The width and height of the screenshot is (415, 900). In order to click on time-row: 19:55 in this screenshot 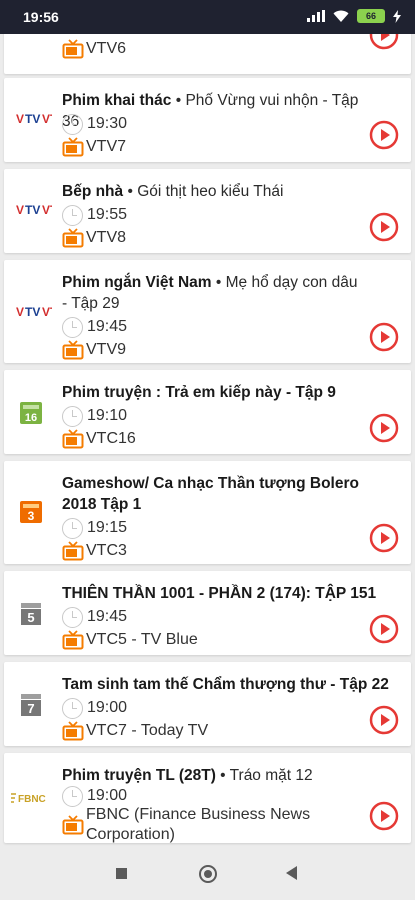, I will do `click(94, 215)`.